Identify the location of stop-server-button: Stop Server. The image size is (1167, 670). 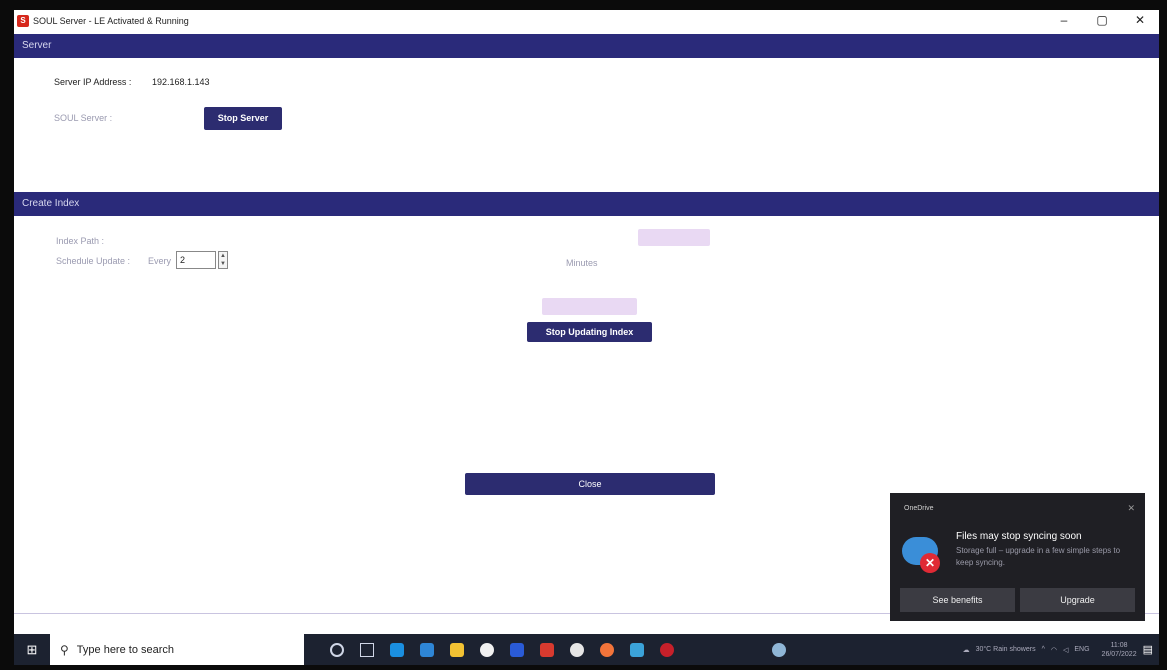
(243, 118).